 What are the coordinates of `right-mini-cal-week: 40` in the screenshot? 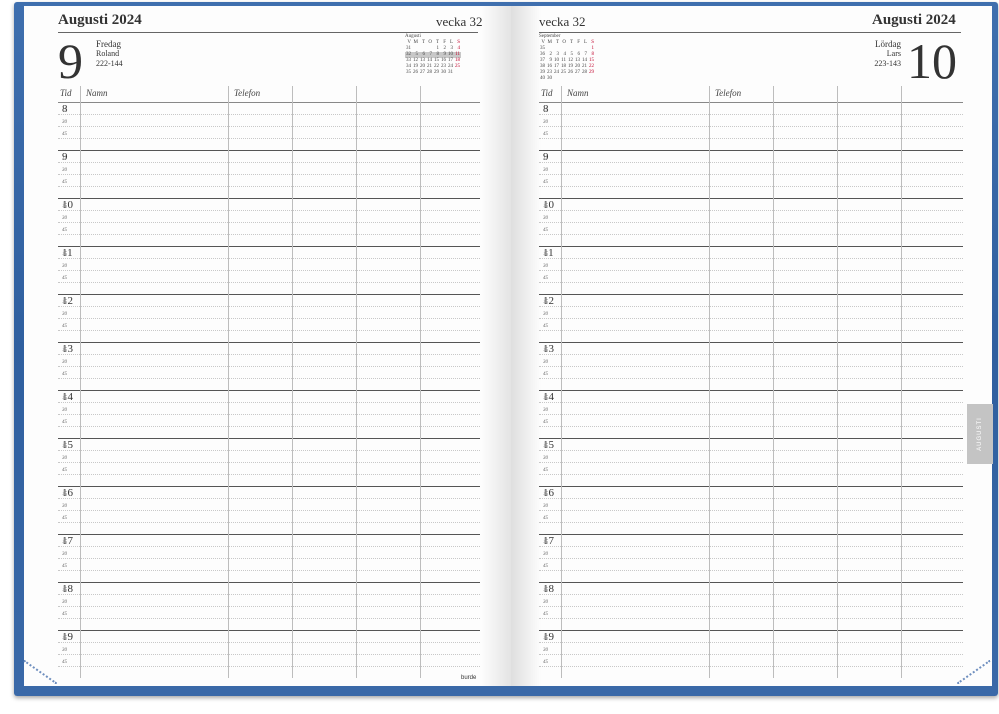 It's located at (542, 78).